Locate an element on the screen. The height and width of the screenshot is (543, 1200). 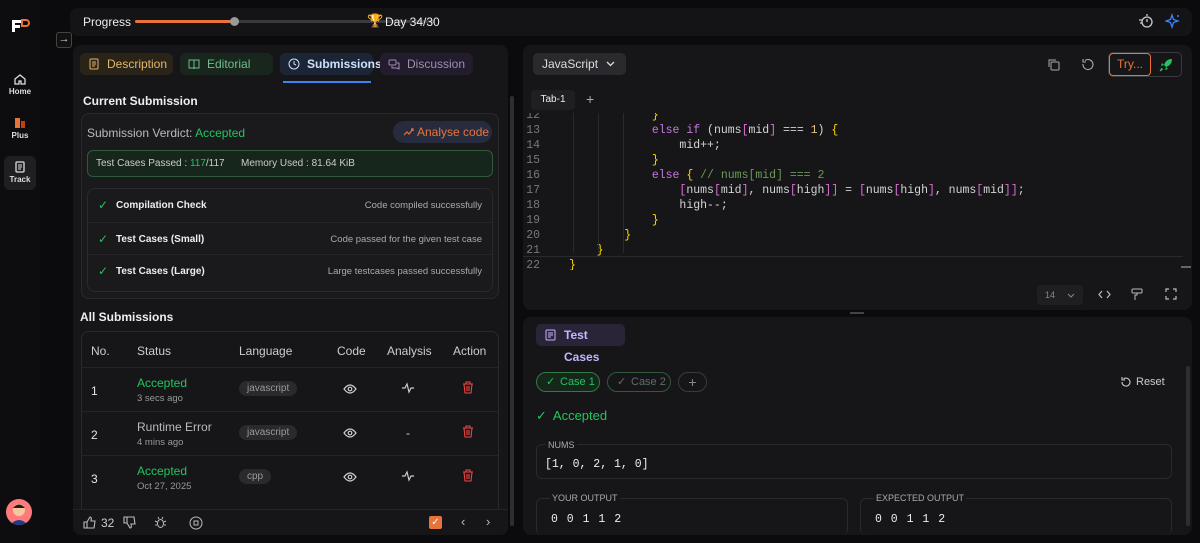
code-text: high--; is located at coordinates (648, 205).